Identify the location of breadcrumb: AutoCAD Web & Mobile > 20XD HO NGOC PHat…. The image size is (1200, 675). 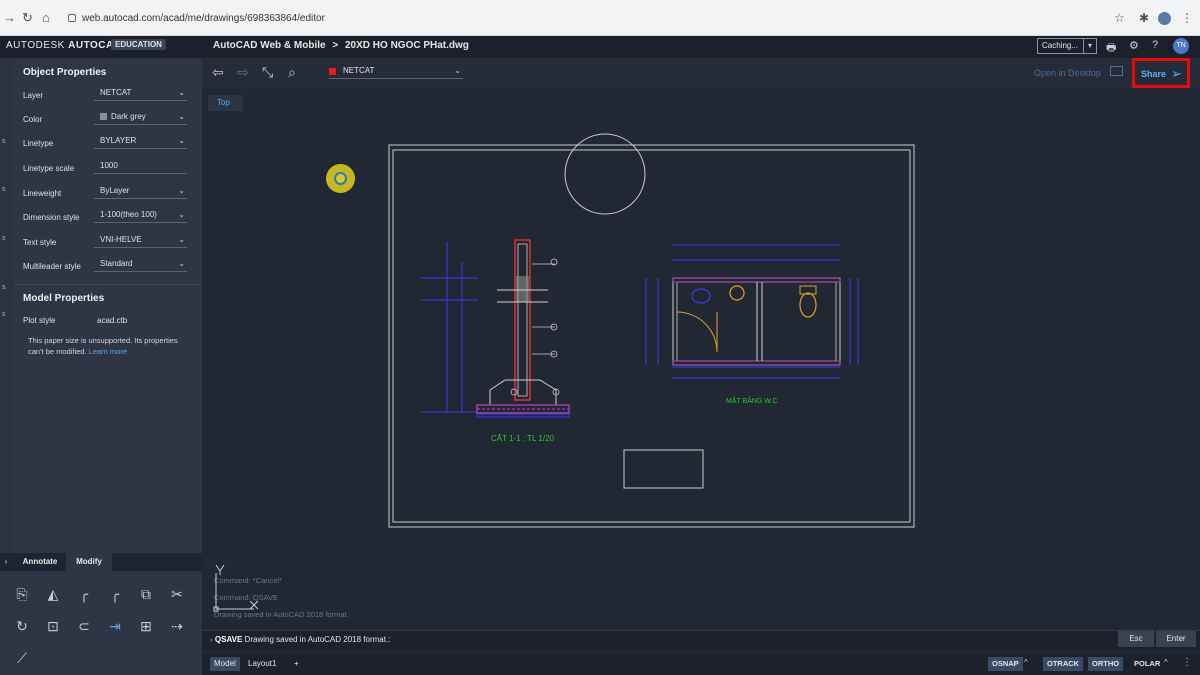
(341, 45).